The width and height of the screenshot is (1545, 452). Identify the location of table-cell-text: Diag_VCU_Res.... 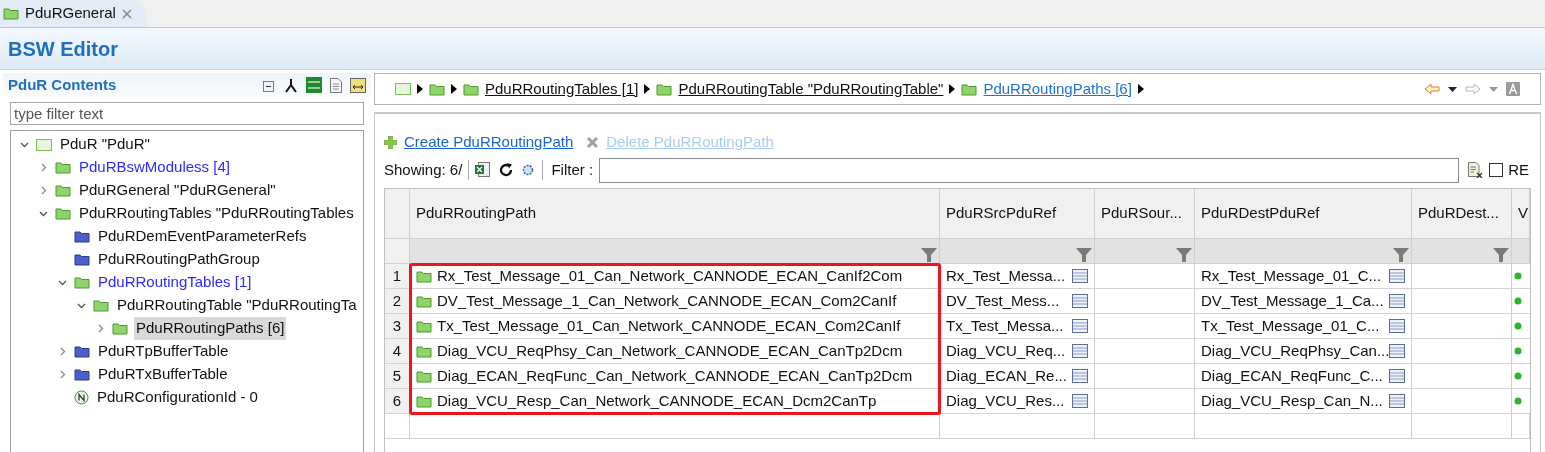
(1005, 400).